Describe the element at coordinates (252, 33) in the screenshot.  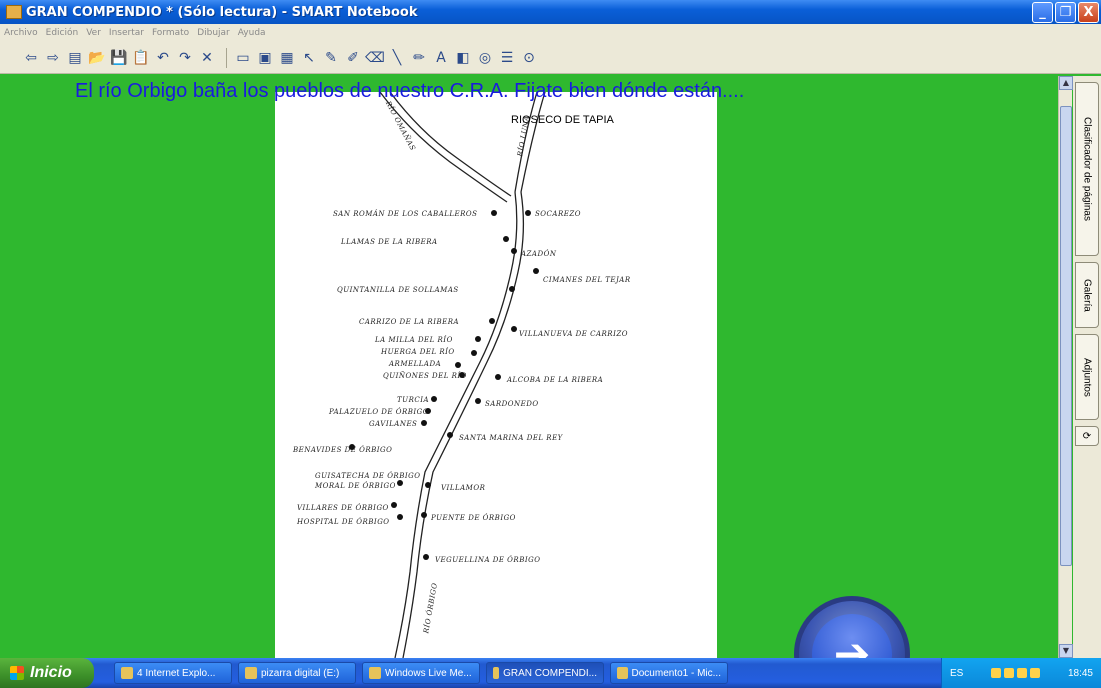
I see `menu-ayuda: Ayuda` at that location.